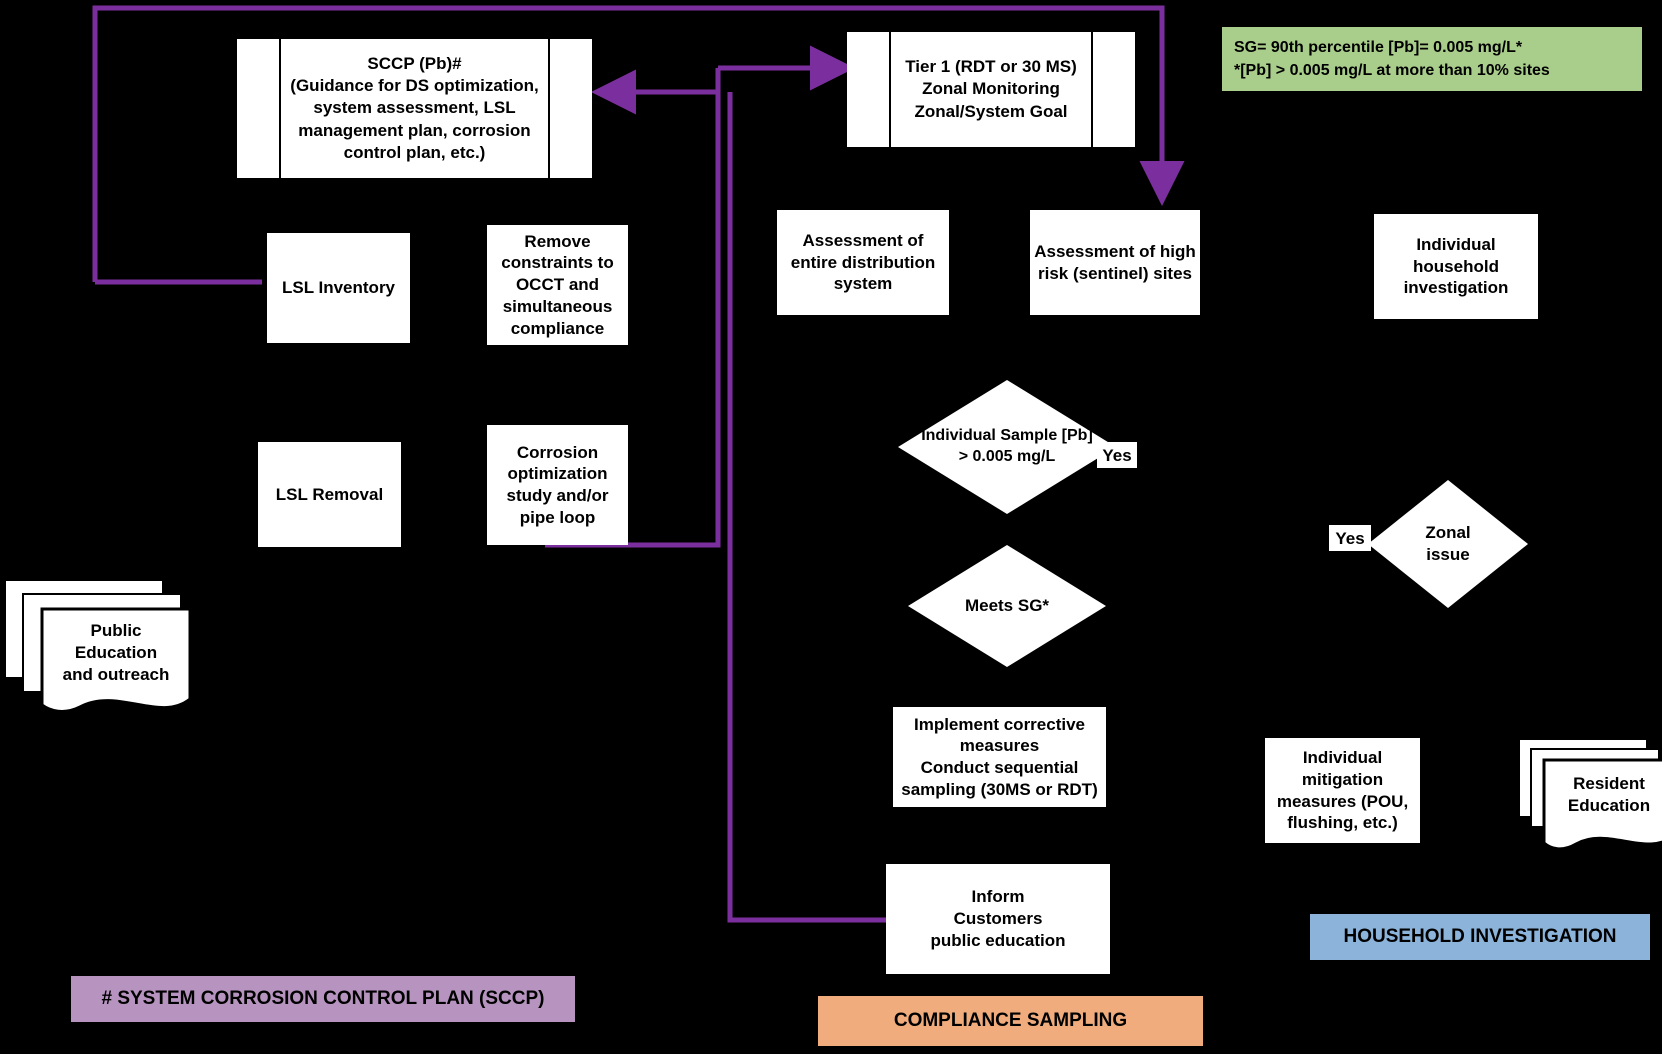 The image size is (1662, 1054). I want to click on legend-line-1: SG= 90th percentile [Pb]= 0.005 mg/L*, so click(1378, 47).